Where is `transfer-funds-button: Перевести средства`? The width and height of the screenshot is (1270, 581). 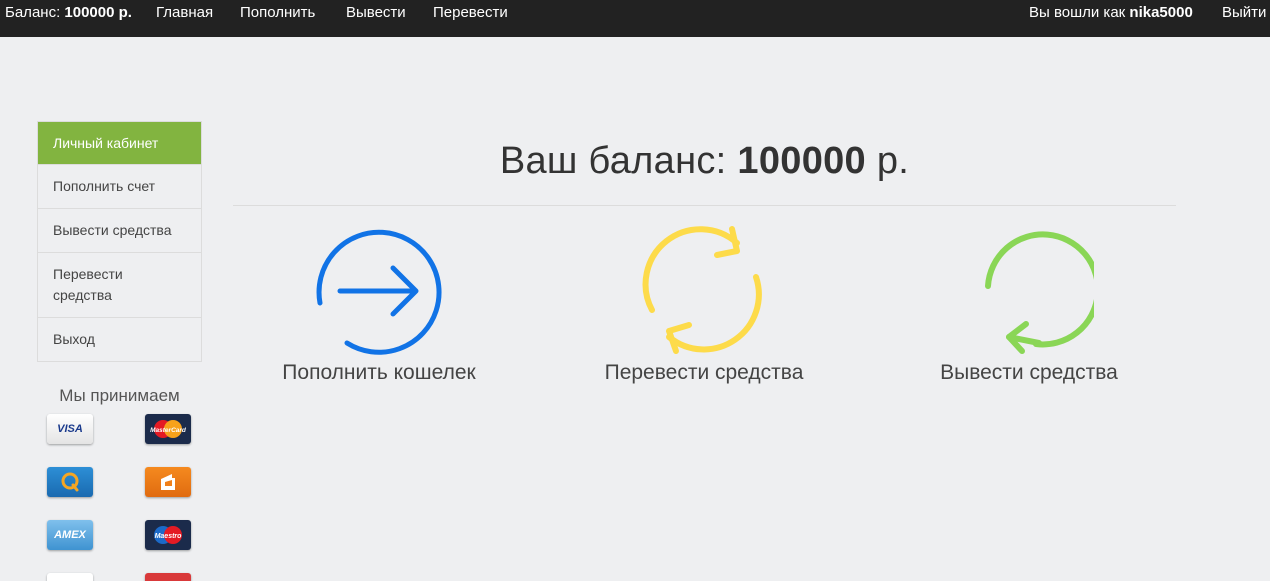 transfer-funds-button: Перевести средства is located at coordinates (704, 305).